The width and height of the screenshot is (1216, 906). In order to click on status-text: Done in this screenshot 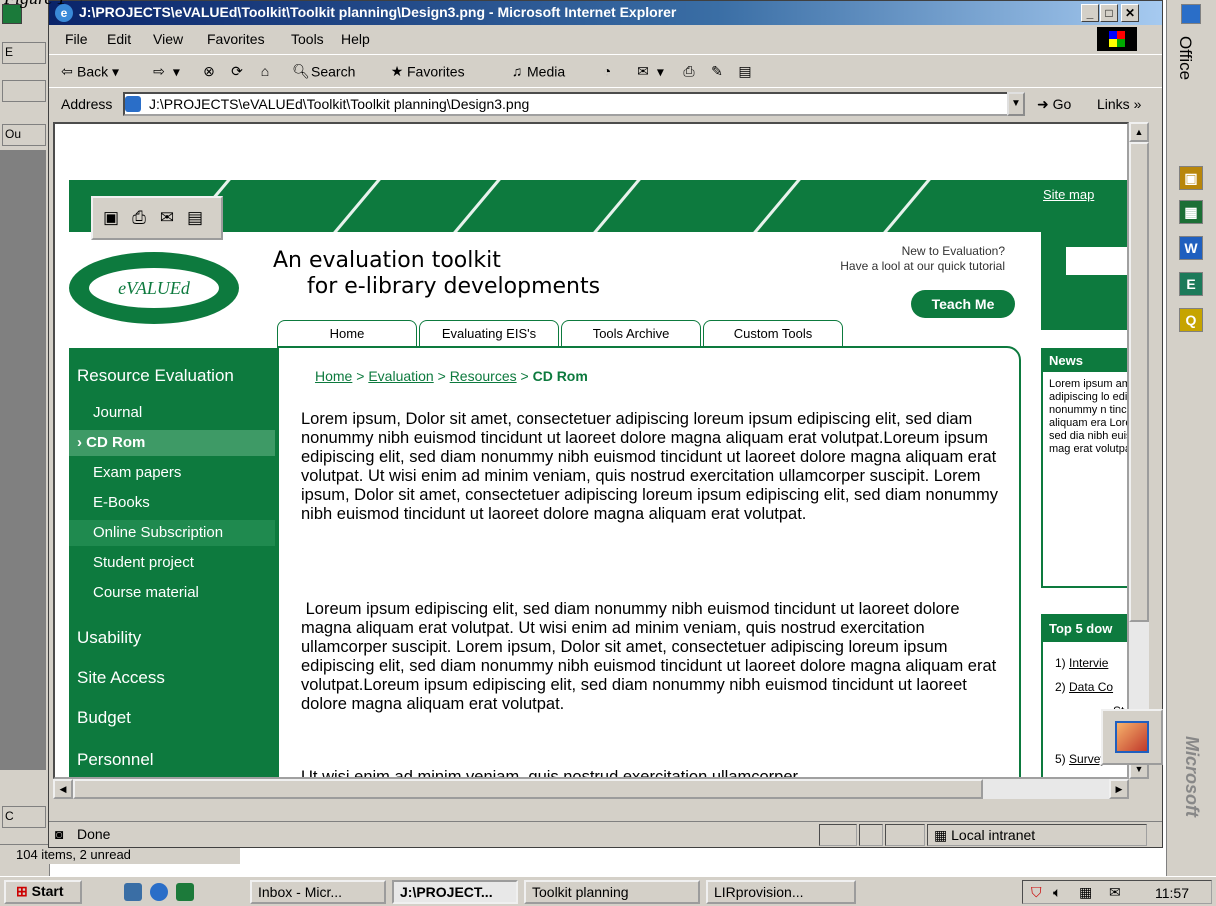, I will do `click(94, 834)`.